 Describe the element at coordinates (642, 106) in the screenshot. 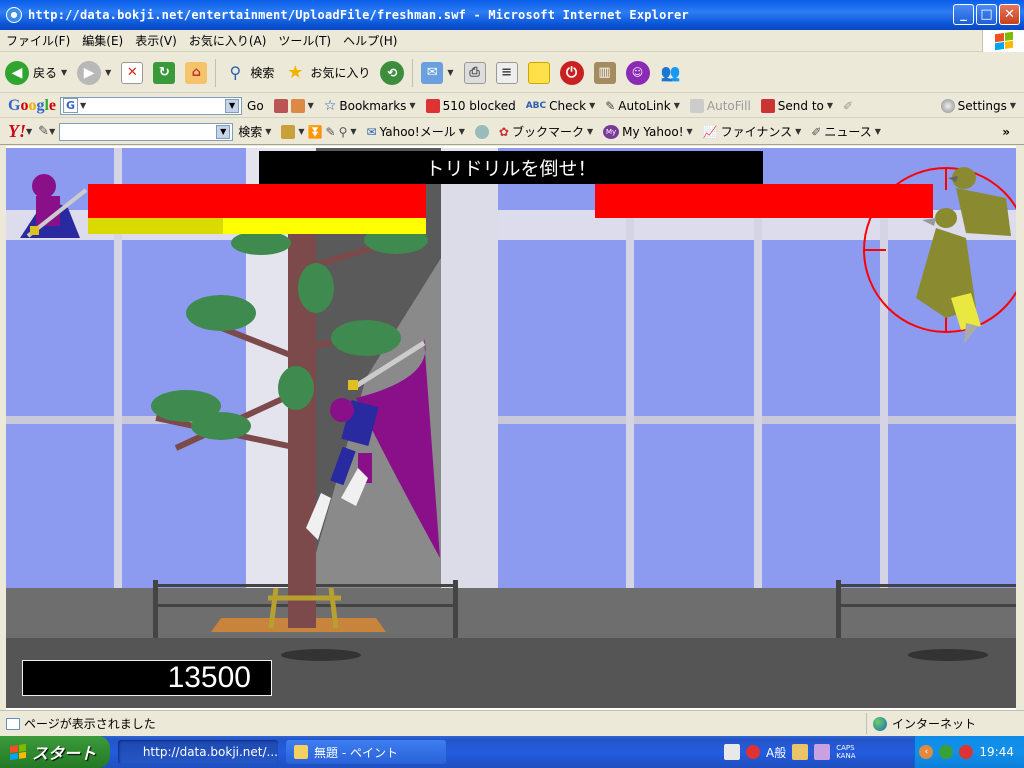

I see `autolink-button: ✎ AutoLink ▼` at that location.